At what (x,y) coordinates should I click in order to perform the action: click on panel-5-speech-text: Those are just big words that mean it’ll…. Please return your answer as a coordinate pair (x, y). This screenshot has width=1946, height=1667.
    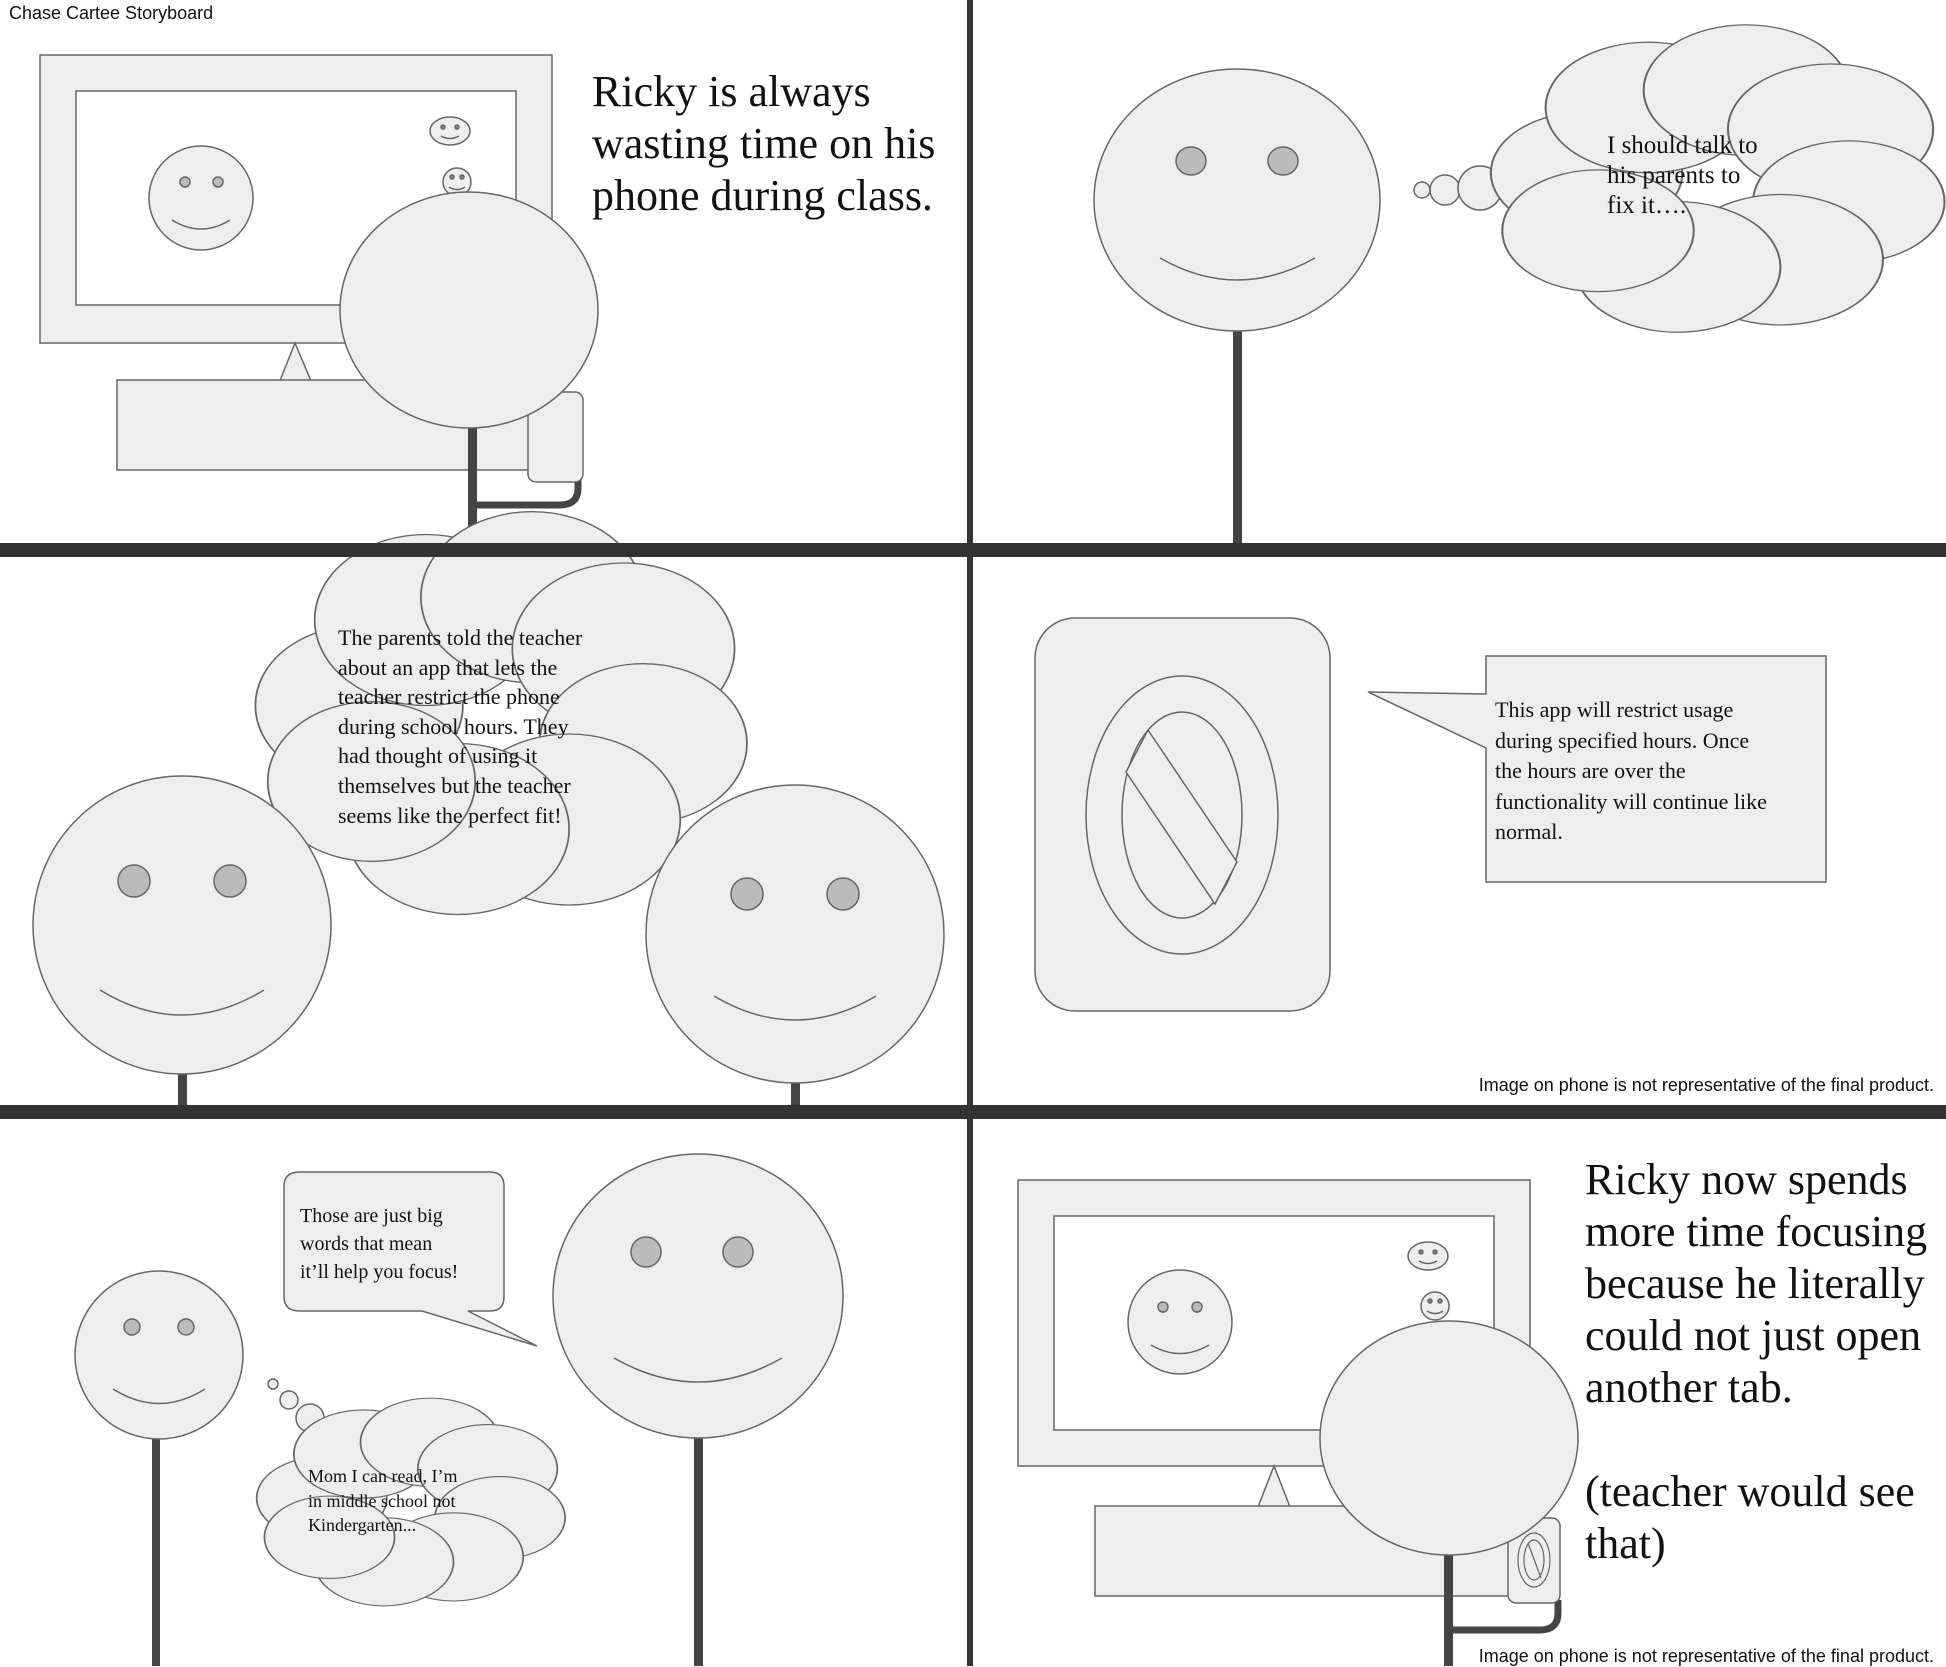
    Looking at the image, I should click on (379, 1244).